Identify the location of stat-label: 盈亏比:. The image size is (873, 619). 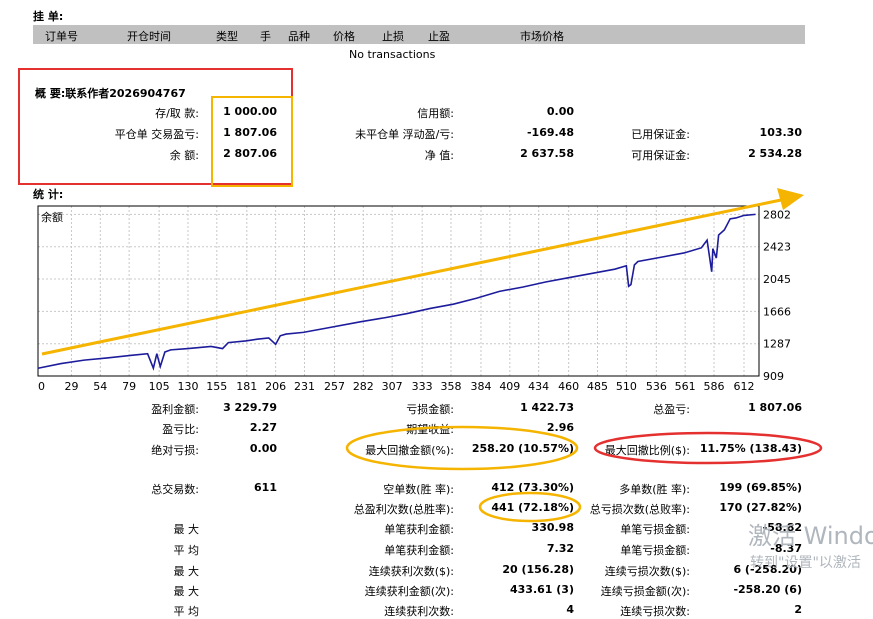
(180, 429).